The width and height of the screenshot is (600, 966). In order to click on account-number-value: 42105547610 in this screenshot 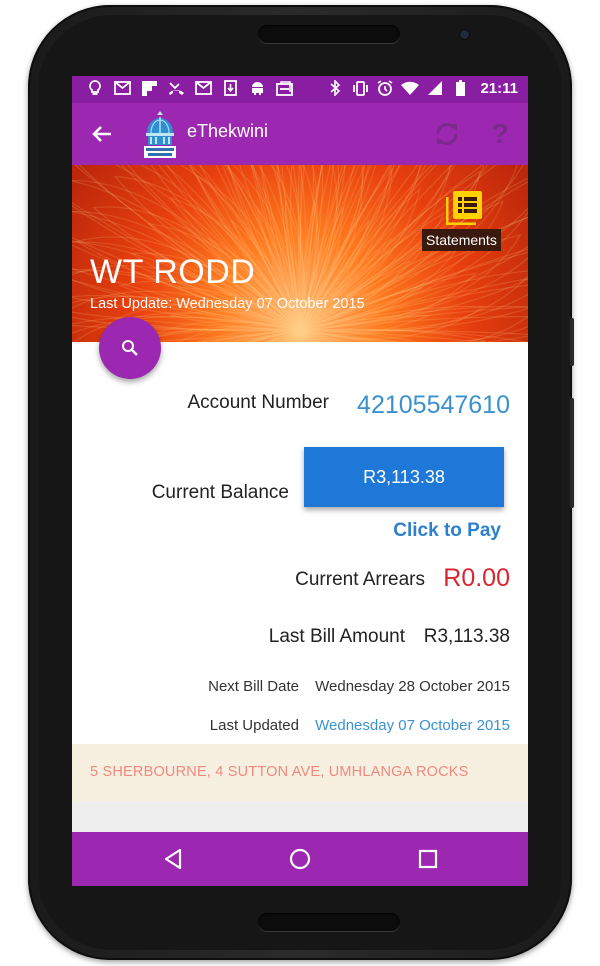, I will do `click(433, 405)`.